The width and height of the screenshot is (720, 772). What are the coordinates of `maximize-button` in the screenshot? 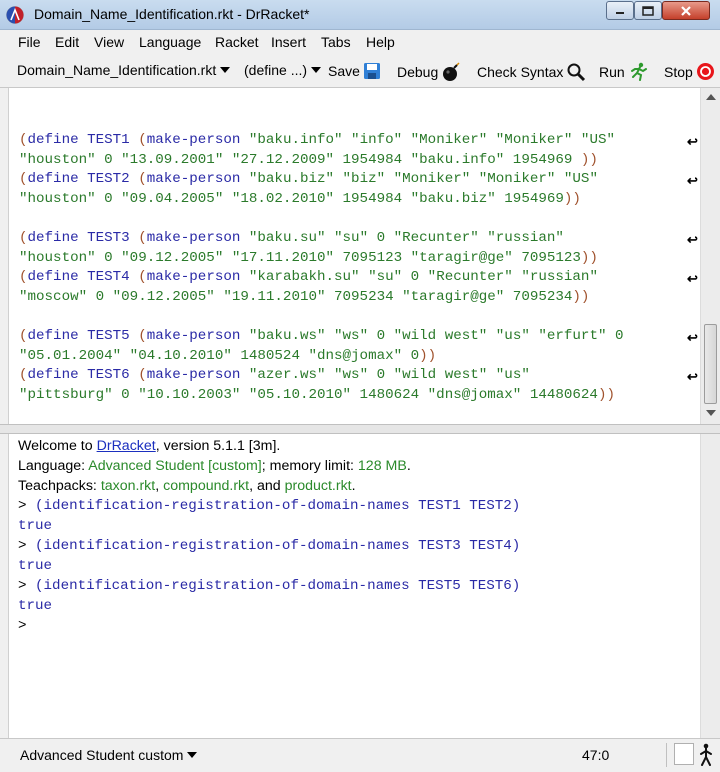 It's located at (648, 10).